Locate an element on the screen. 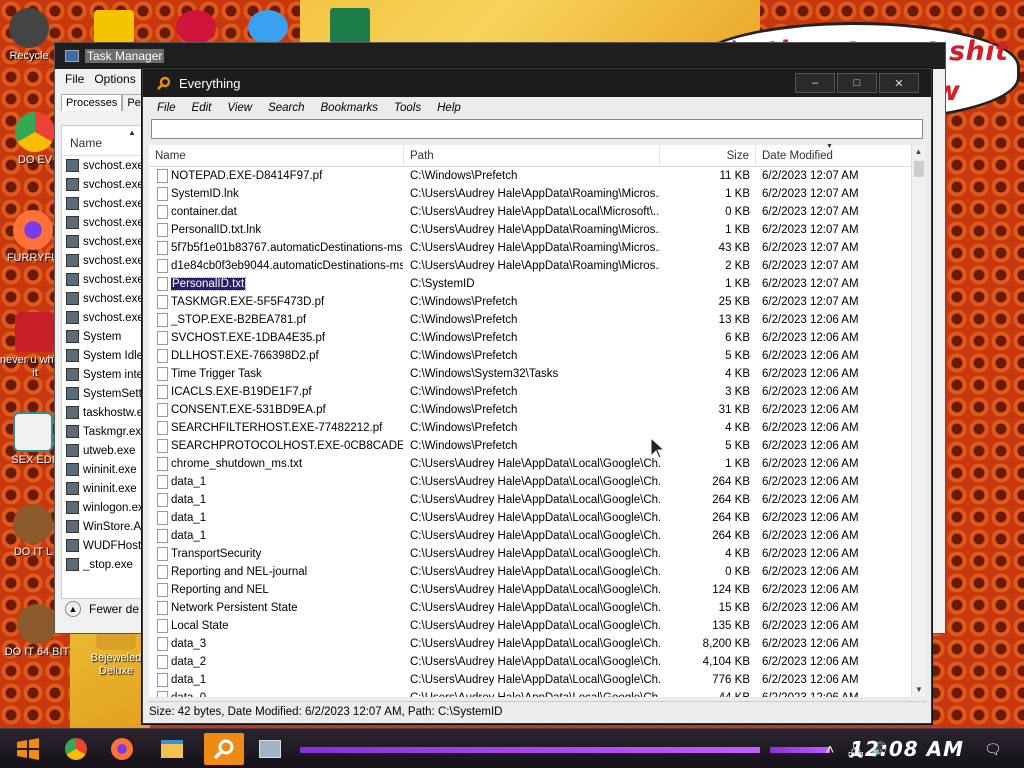  notification-icon: 🗨 is located at coordinates (993, 749).